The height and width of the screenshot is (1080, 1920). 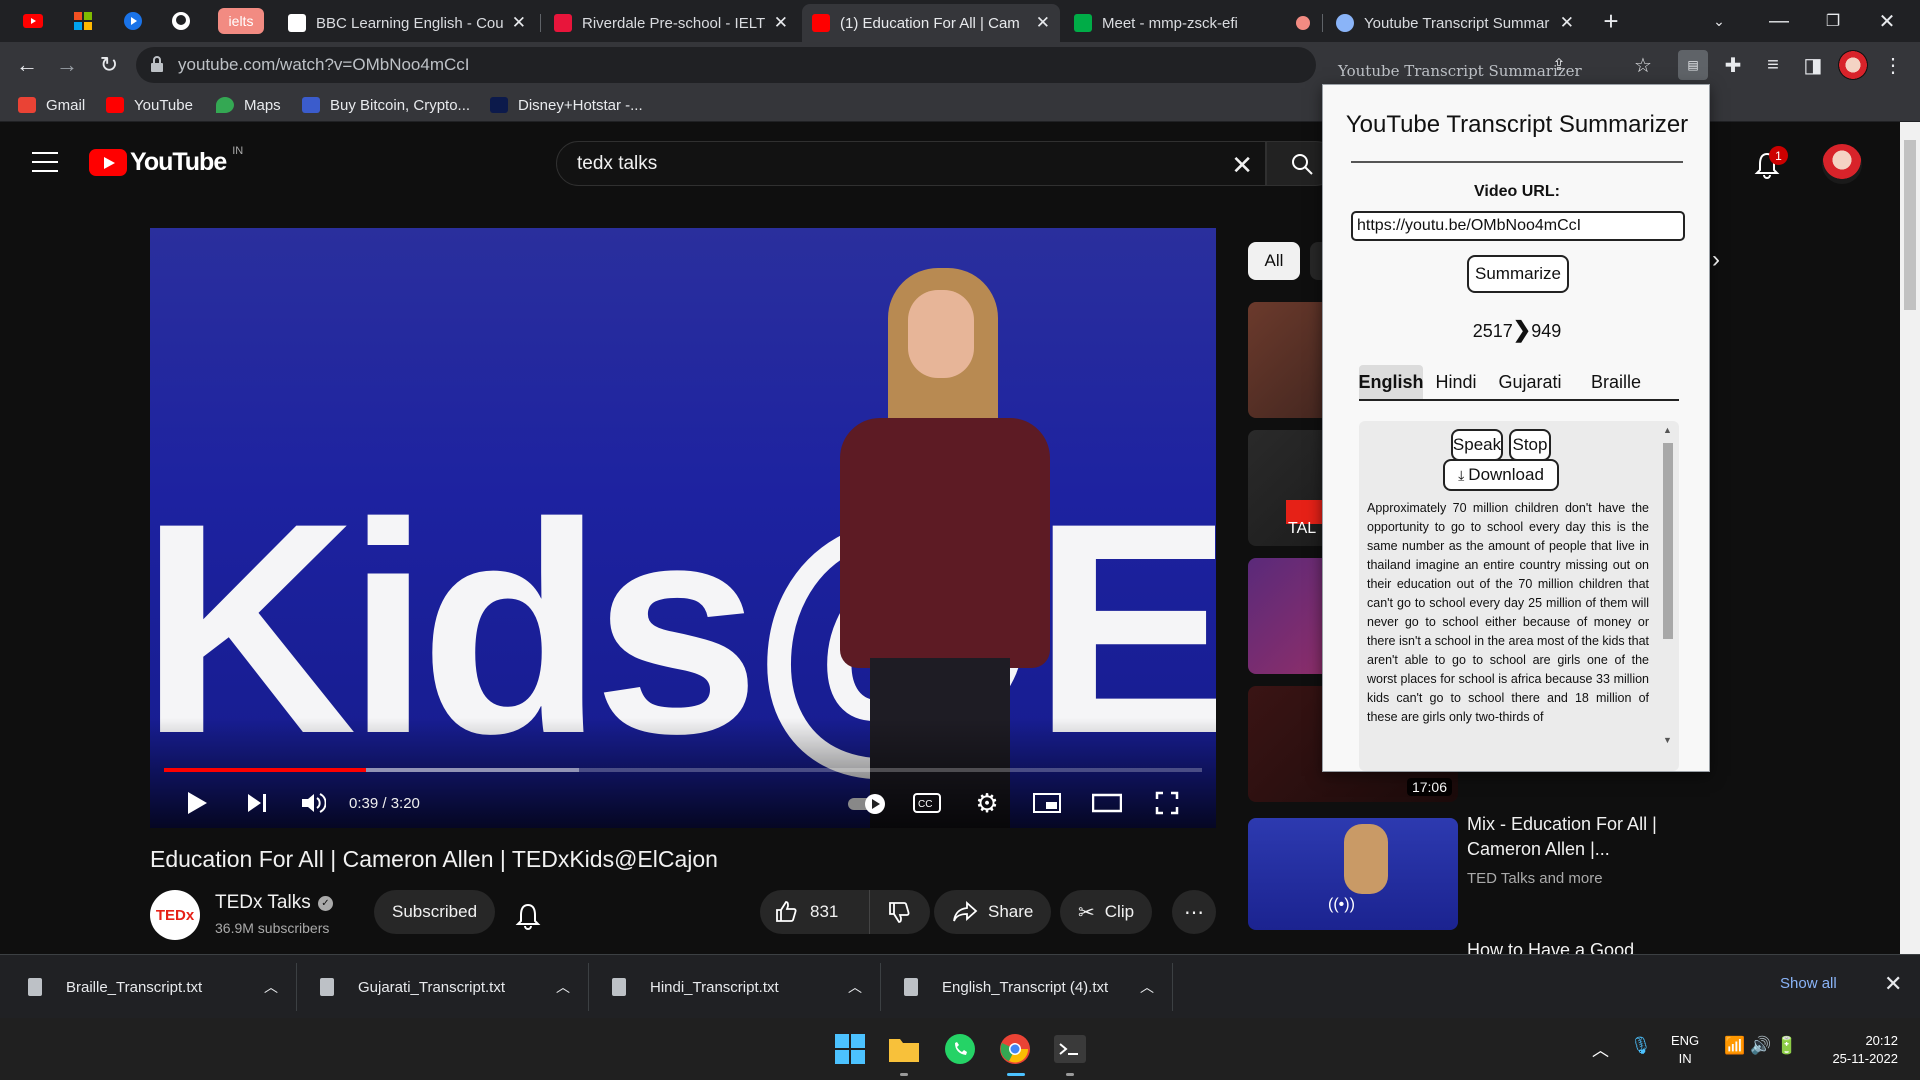 What do you see at coordinates (1015, 1049) in the screenshot?
I see `chrome-button` at bounding box center [1015, 1049].